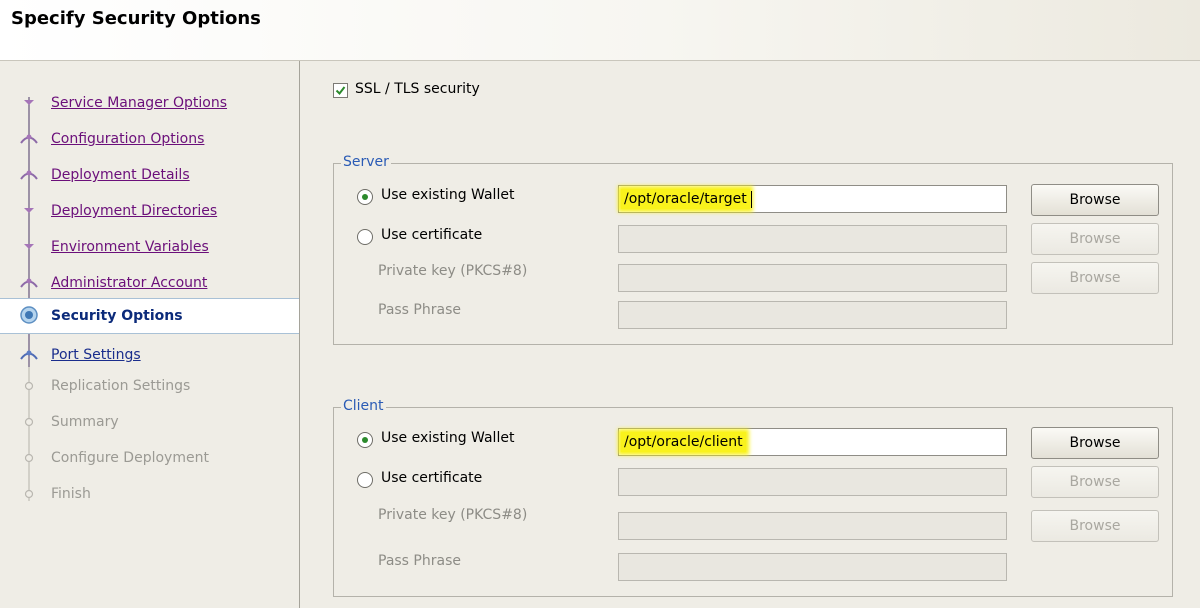  What do you see at coordinates (96, 355) in the screenshot?
I see `step-label: Port Settings` at bounding box center [96, 355].